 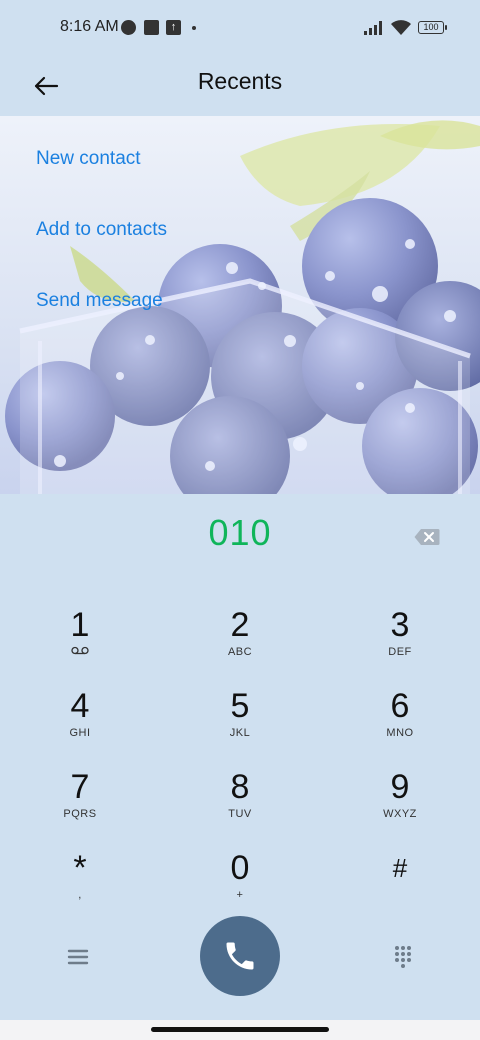 What do you see at coordinates (80, 706) in the screenshot?
I see `key-digit: 4` at bounding box center [80, 706].